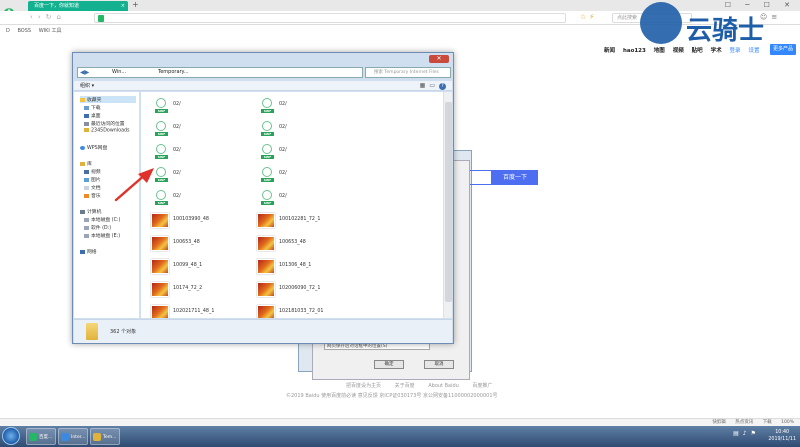 This screenshot has width=800, height=447. I want to click on refresh-icon: ↻, so click(51, 17).